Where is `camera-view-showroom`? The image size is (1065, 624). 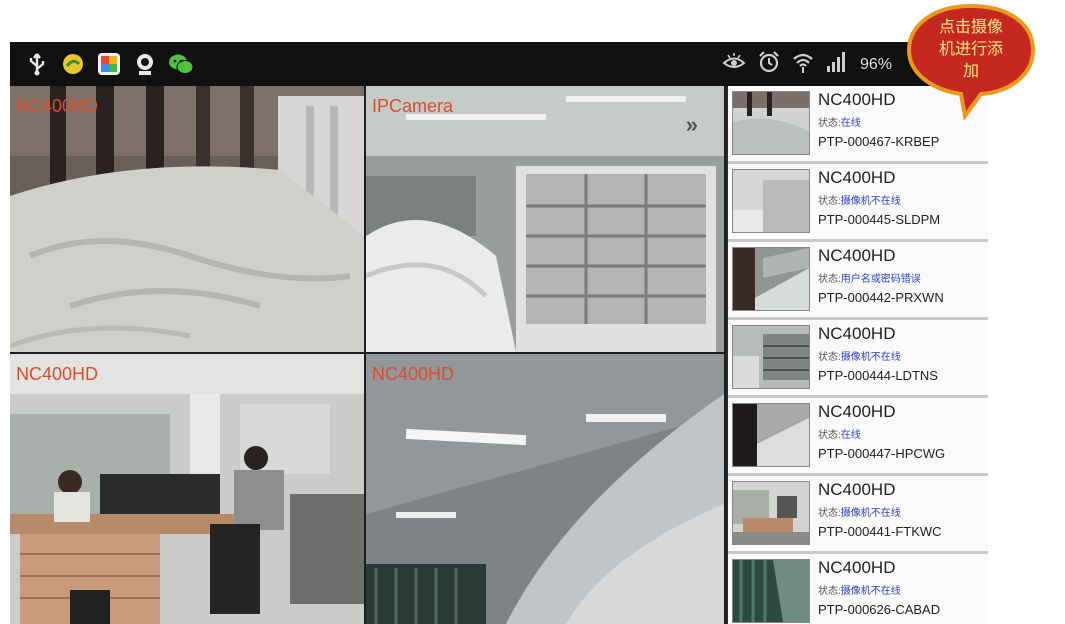 camera-view-showroom is located at coordinates (545, 219).